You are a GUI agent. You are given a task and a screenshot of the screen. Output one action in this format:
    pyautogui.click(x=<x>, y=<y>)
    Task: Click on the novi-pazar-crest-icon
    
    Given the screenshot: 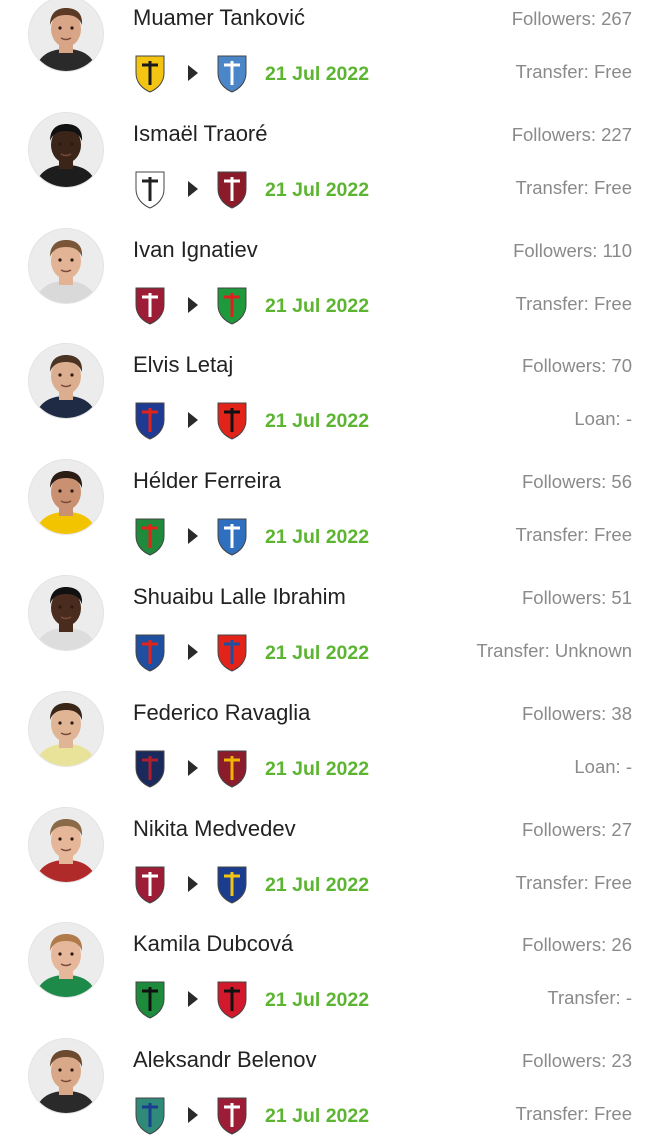 What is the action you would take?
    pyautogui.click(x=150, y=653)
    